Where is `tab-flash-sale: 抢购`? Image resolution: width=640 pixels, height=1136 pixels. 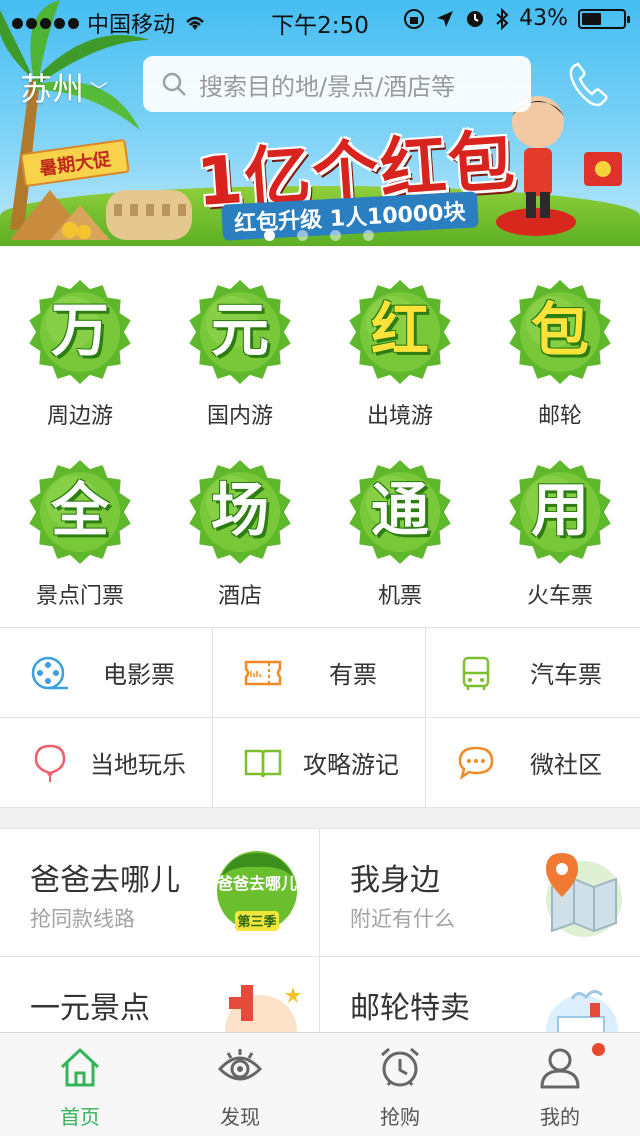
tab-flash-sale: 抢购 is located at coordinates (400, 1084).